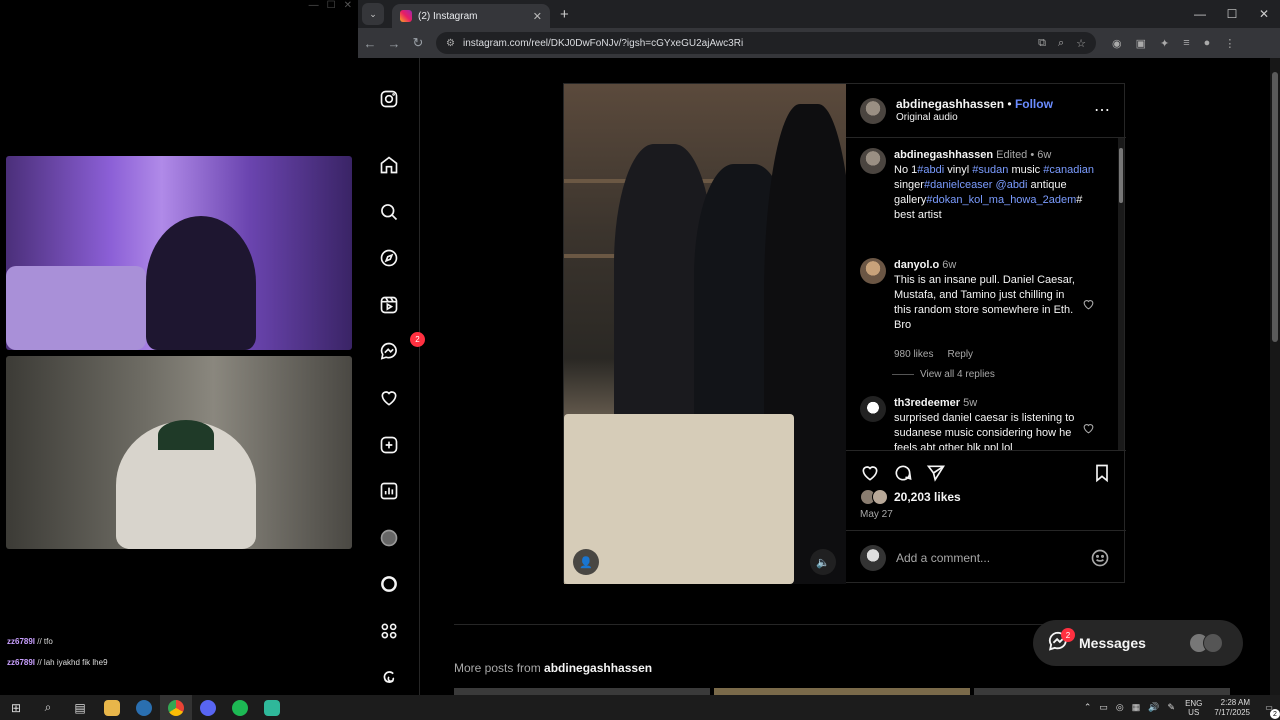  Describe the element at coordinates (389, 677) in the screenshot. I see `threads-icon` at that location.